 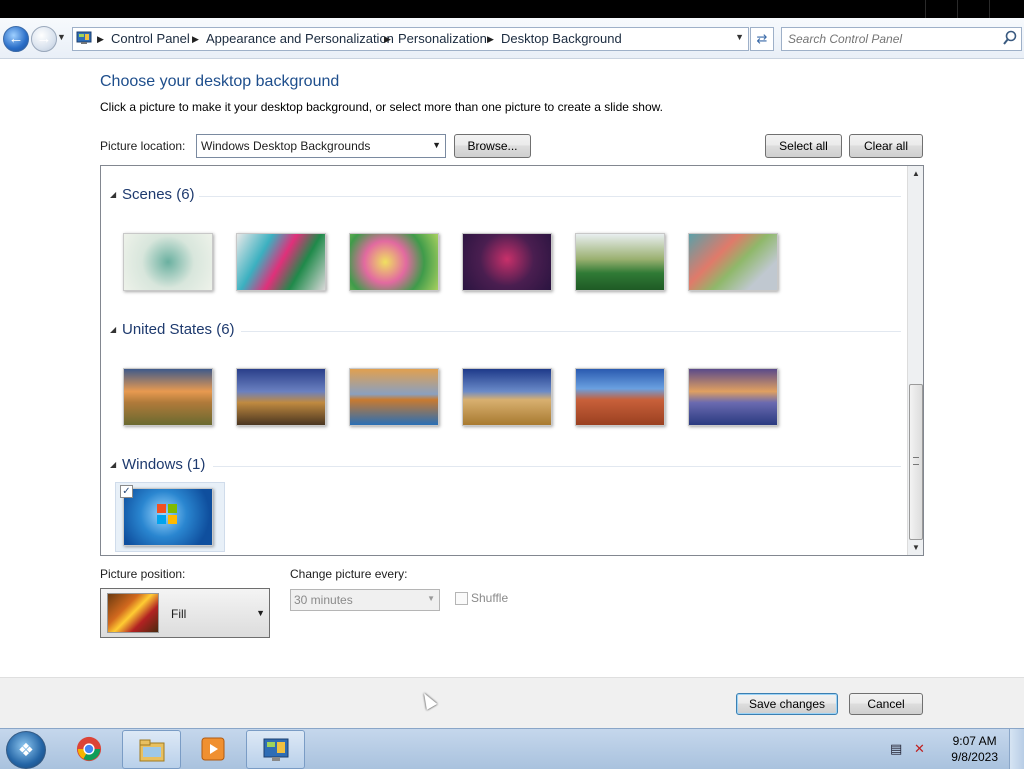 I want to click on picture-position-dropdown: Fill ▼, so click(x=185, y=613).